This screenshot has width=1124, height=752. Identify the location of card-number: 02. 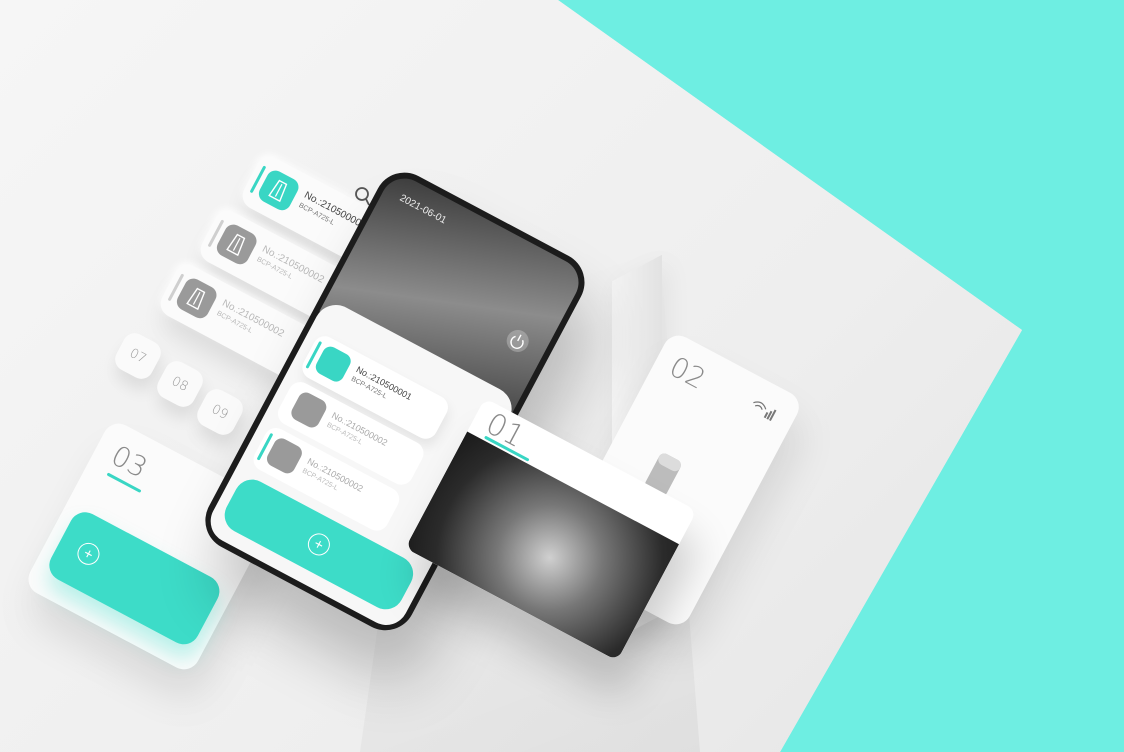
(688, 372).